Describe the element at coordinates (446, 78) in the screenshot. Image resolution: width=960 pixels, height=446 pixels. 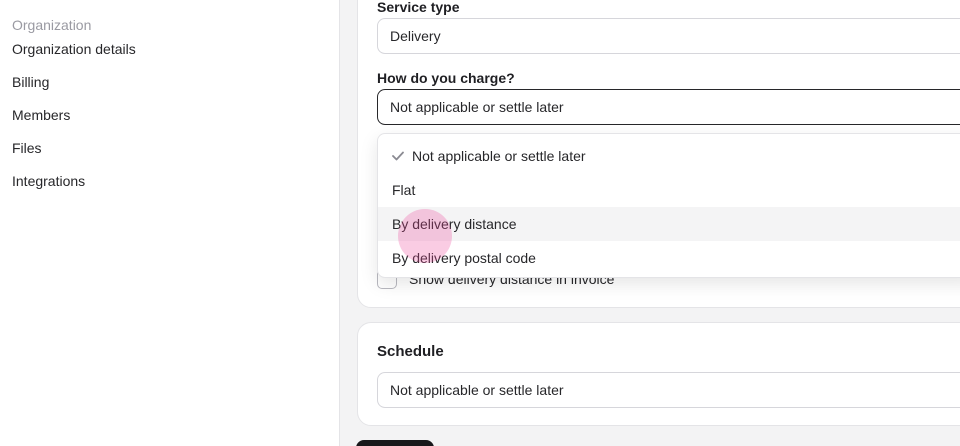
I see `charge-label: How do you charge?` at that location.